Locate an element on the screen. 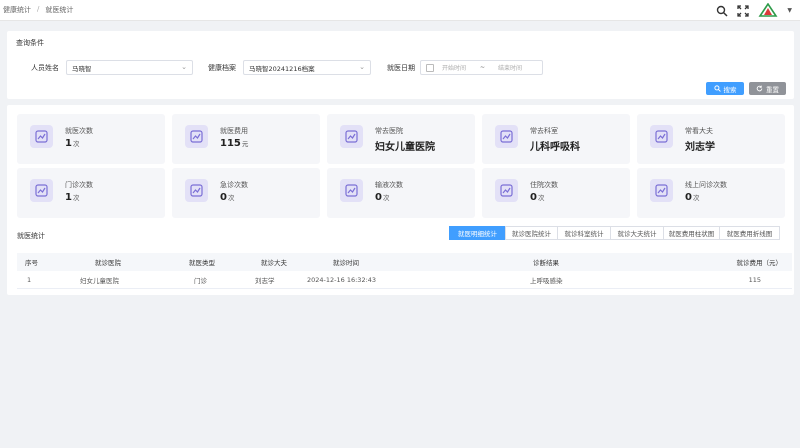 This screenshot has height=448, width=800. col-header-type: 就医类型 is located at coordinates (202, 263).